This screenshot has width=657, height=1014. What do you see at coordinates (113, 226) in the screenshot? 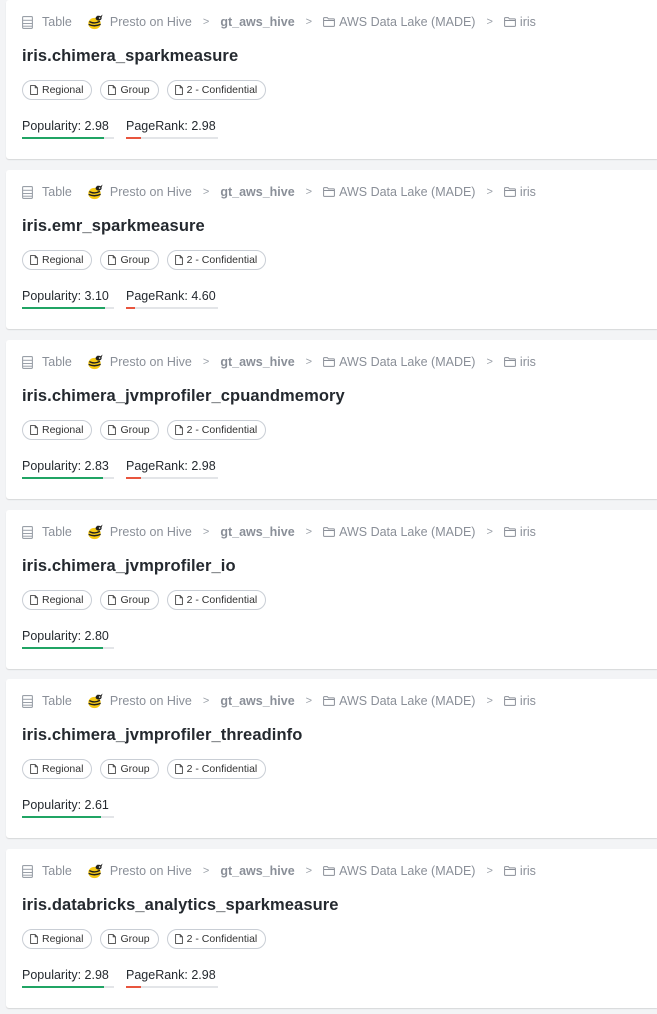
I see `dataset-title-link: iris.emr_sparkmeasure` at bounding box center [113, 226].